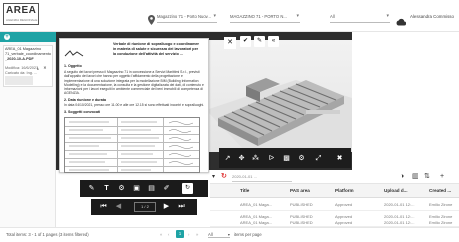  What do you see at coordinates (219, 235) in the screenshot?
I see `per-page-select: All ▾` at bounding box center [219, 235].